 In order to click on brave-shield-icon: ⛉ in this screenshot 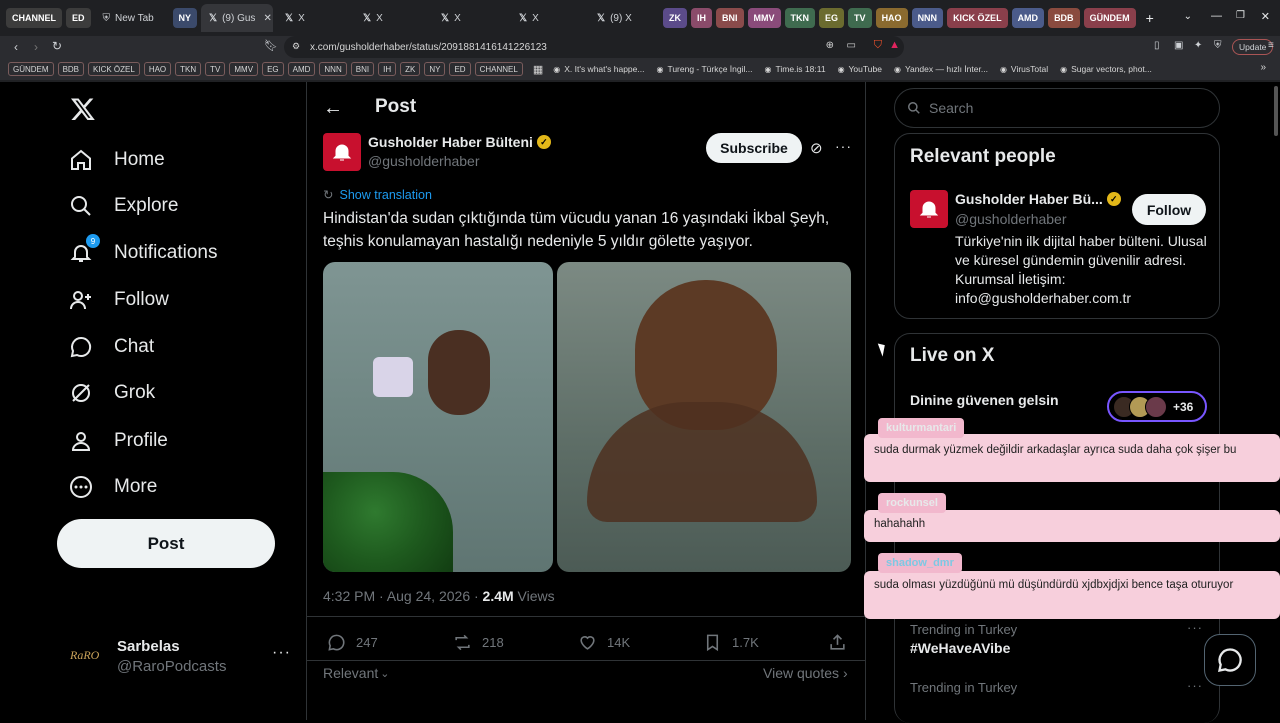, I will do `click(878, 45)`.